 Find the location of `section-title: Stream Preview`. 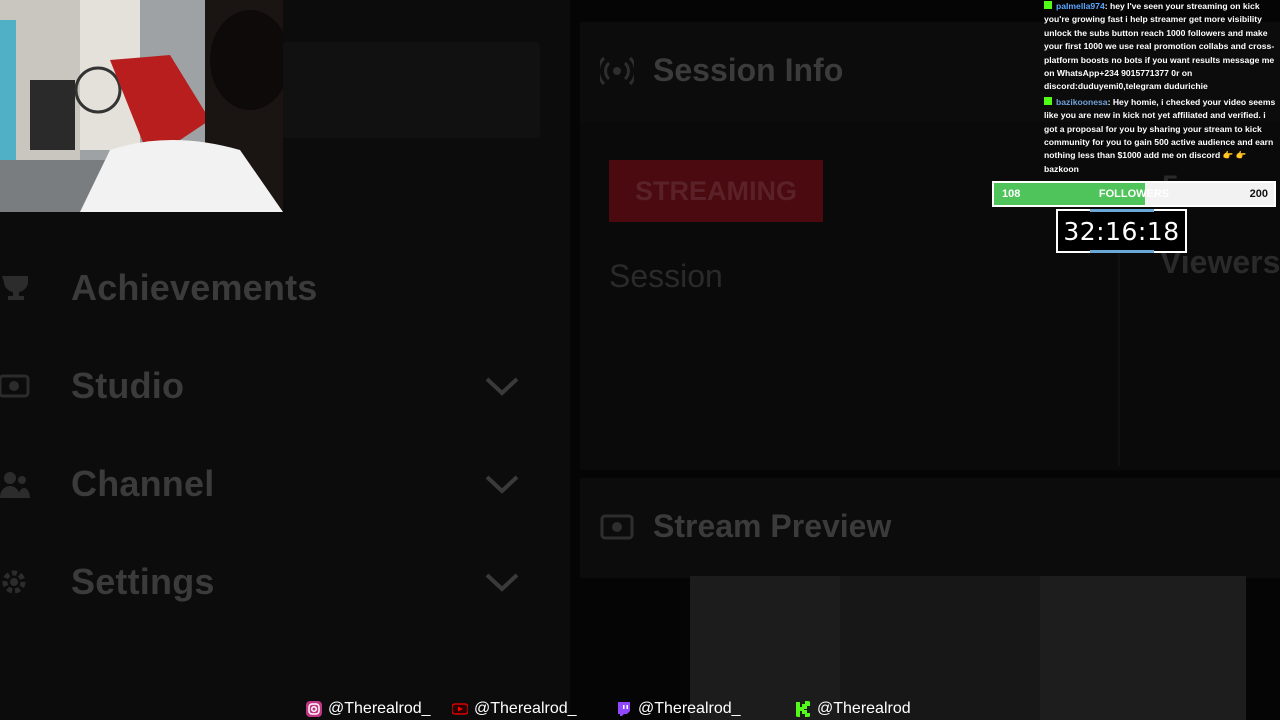

section-title: Stream Preview is located at coordinates (772, 526).